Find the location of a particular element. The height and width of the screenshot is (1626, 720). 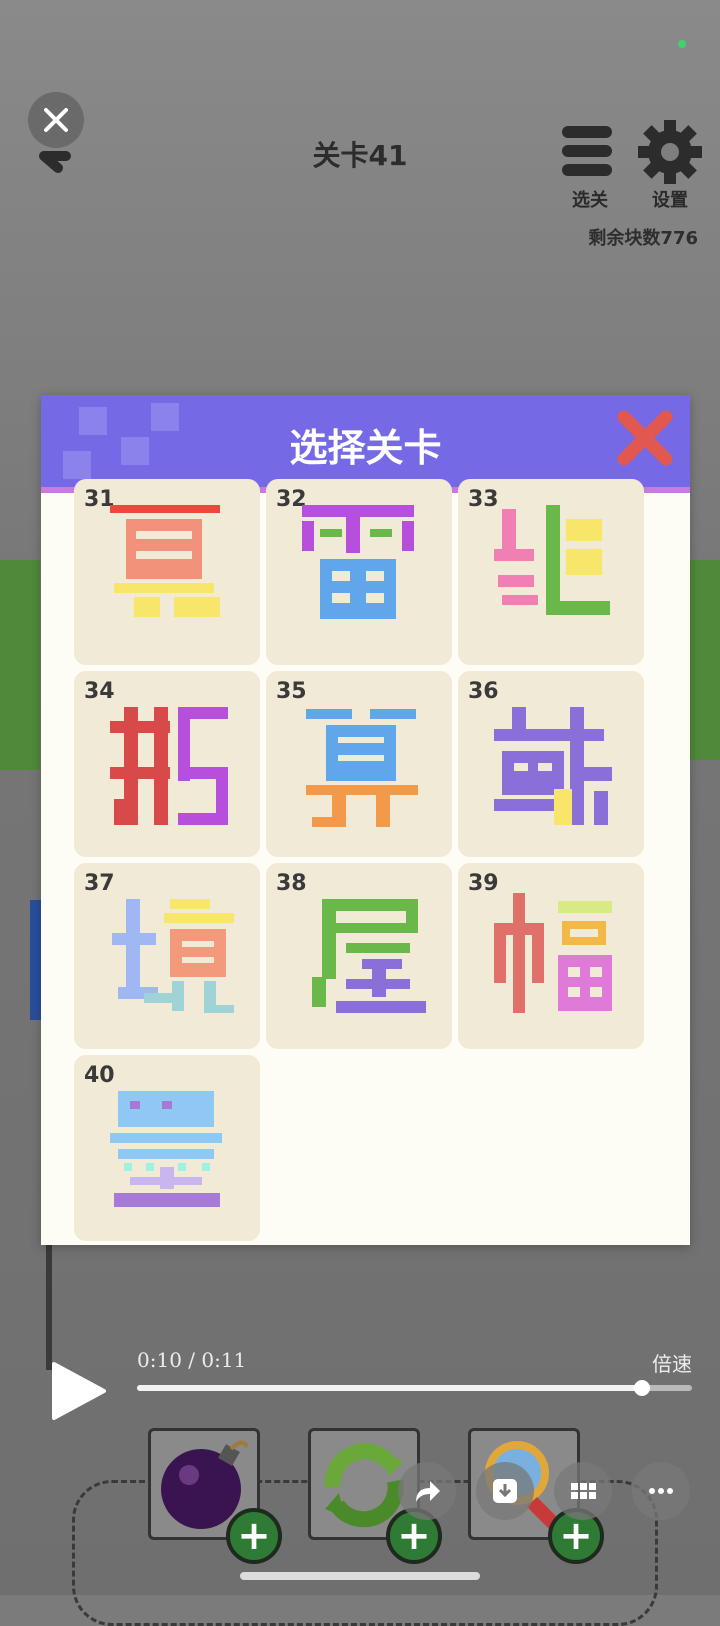

pixel-char-suan is located at coordinates (362, 768).